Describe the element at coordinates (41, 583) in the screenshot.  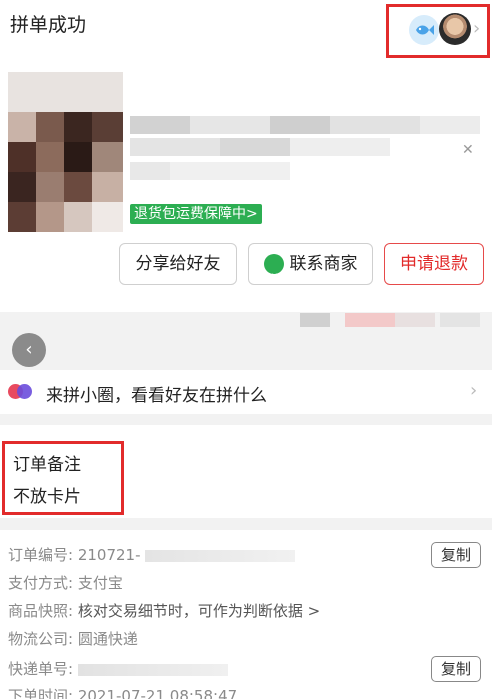
I see `payment-method-label: 支付方式:` at that location.